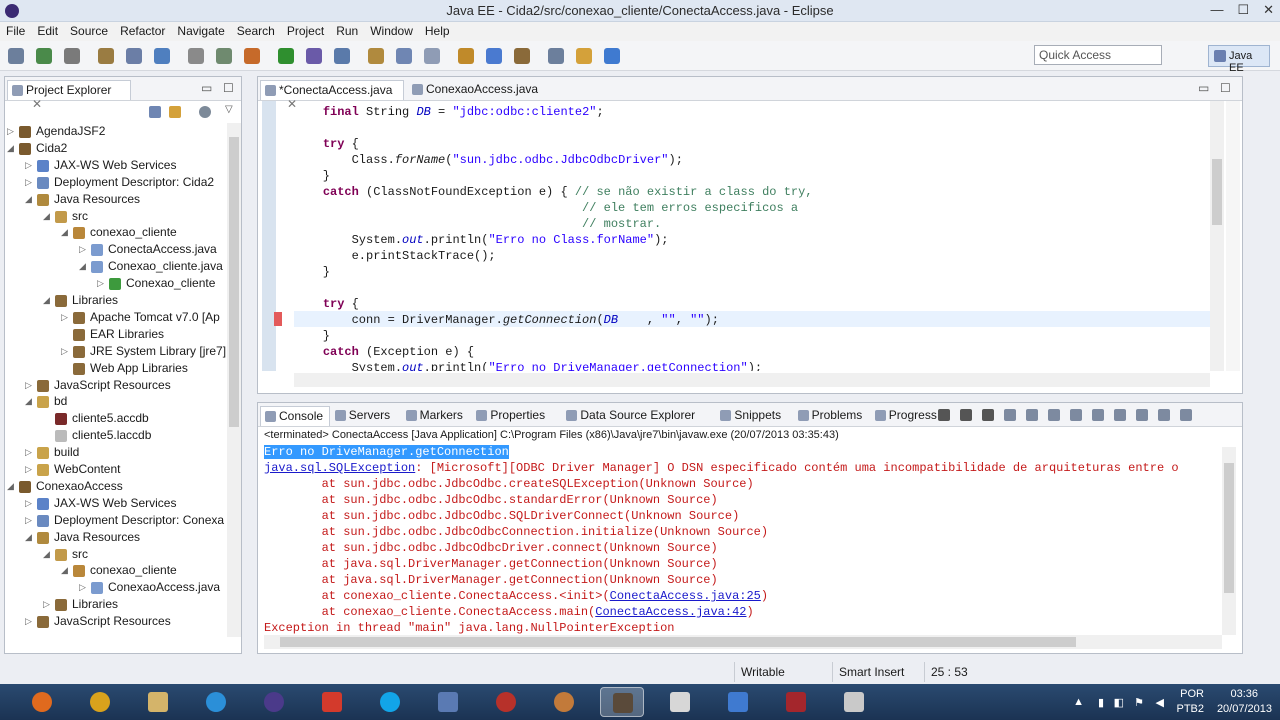  Describe the element at coordinates (435, 416) in the screenshot. I see `console-tab-markers: Markers` at that location.